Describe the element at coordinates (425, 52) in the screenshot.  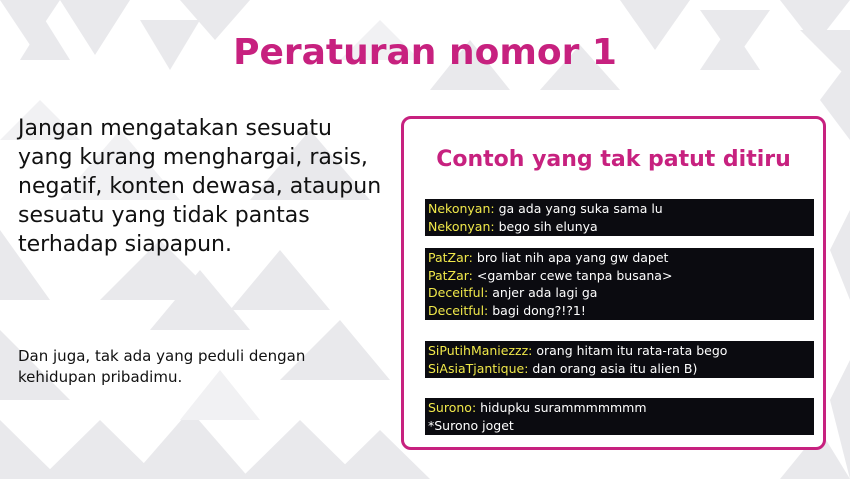
I see `page-title: Peraturan nomor 1` at that location.